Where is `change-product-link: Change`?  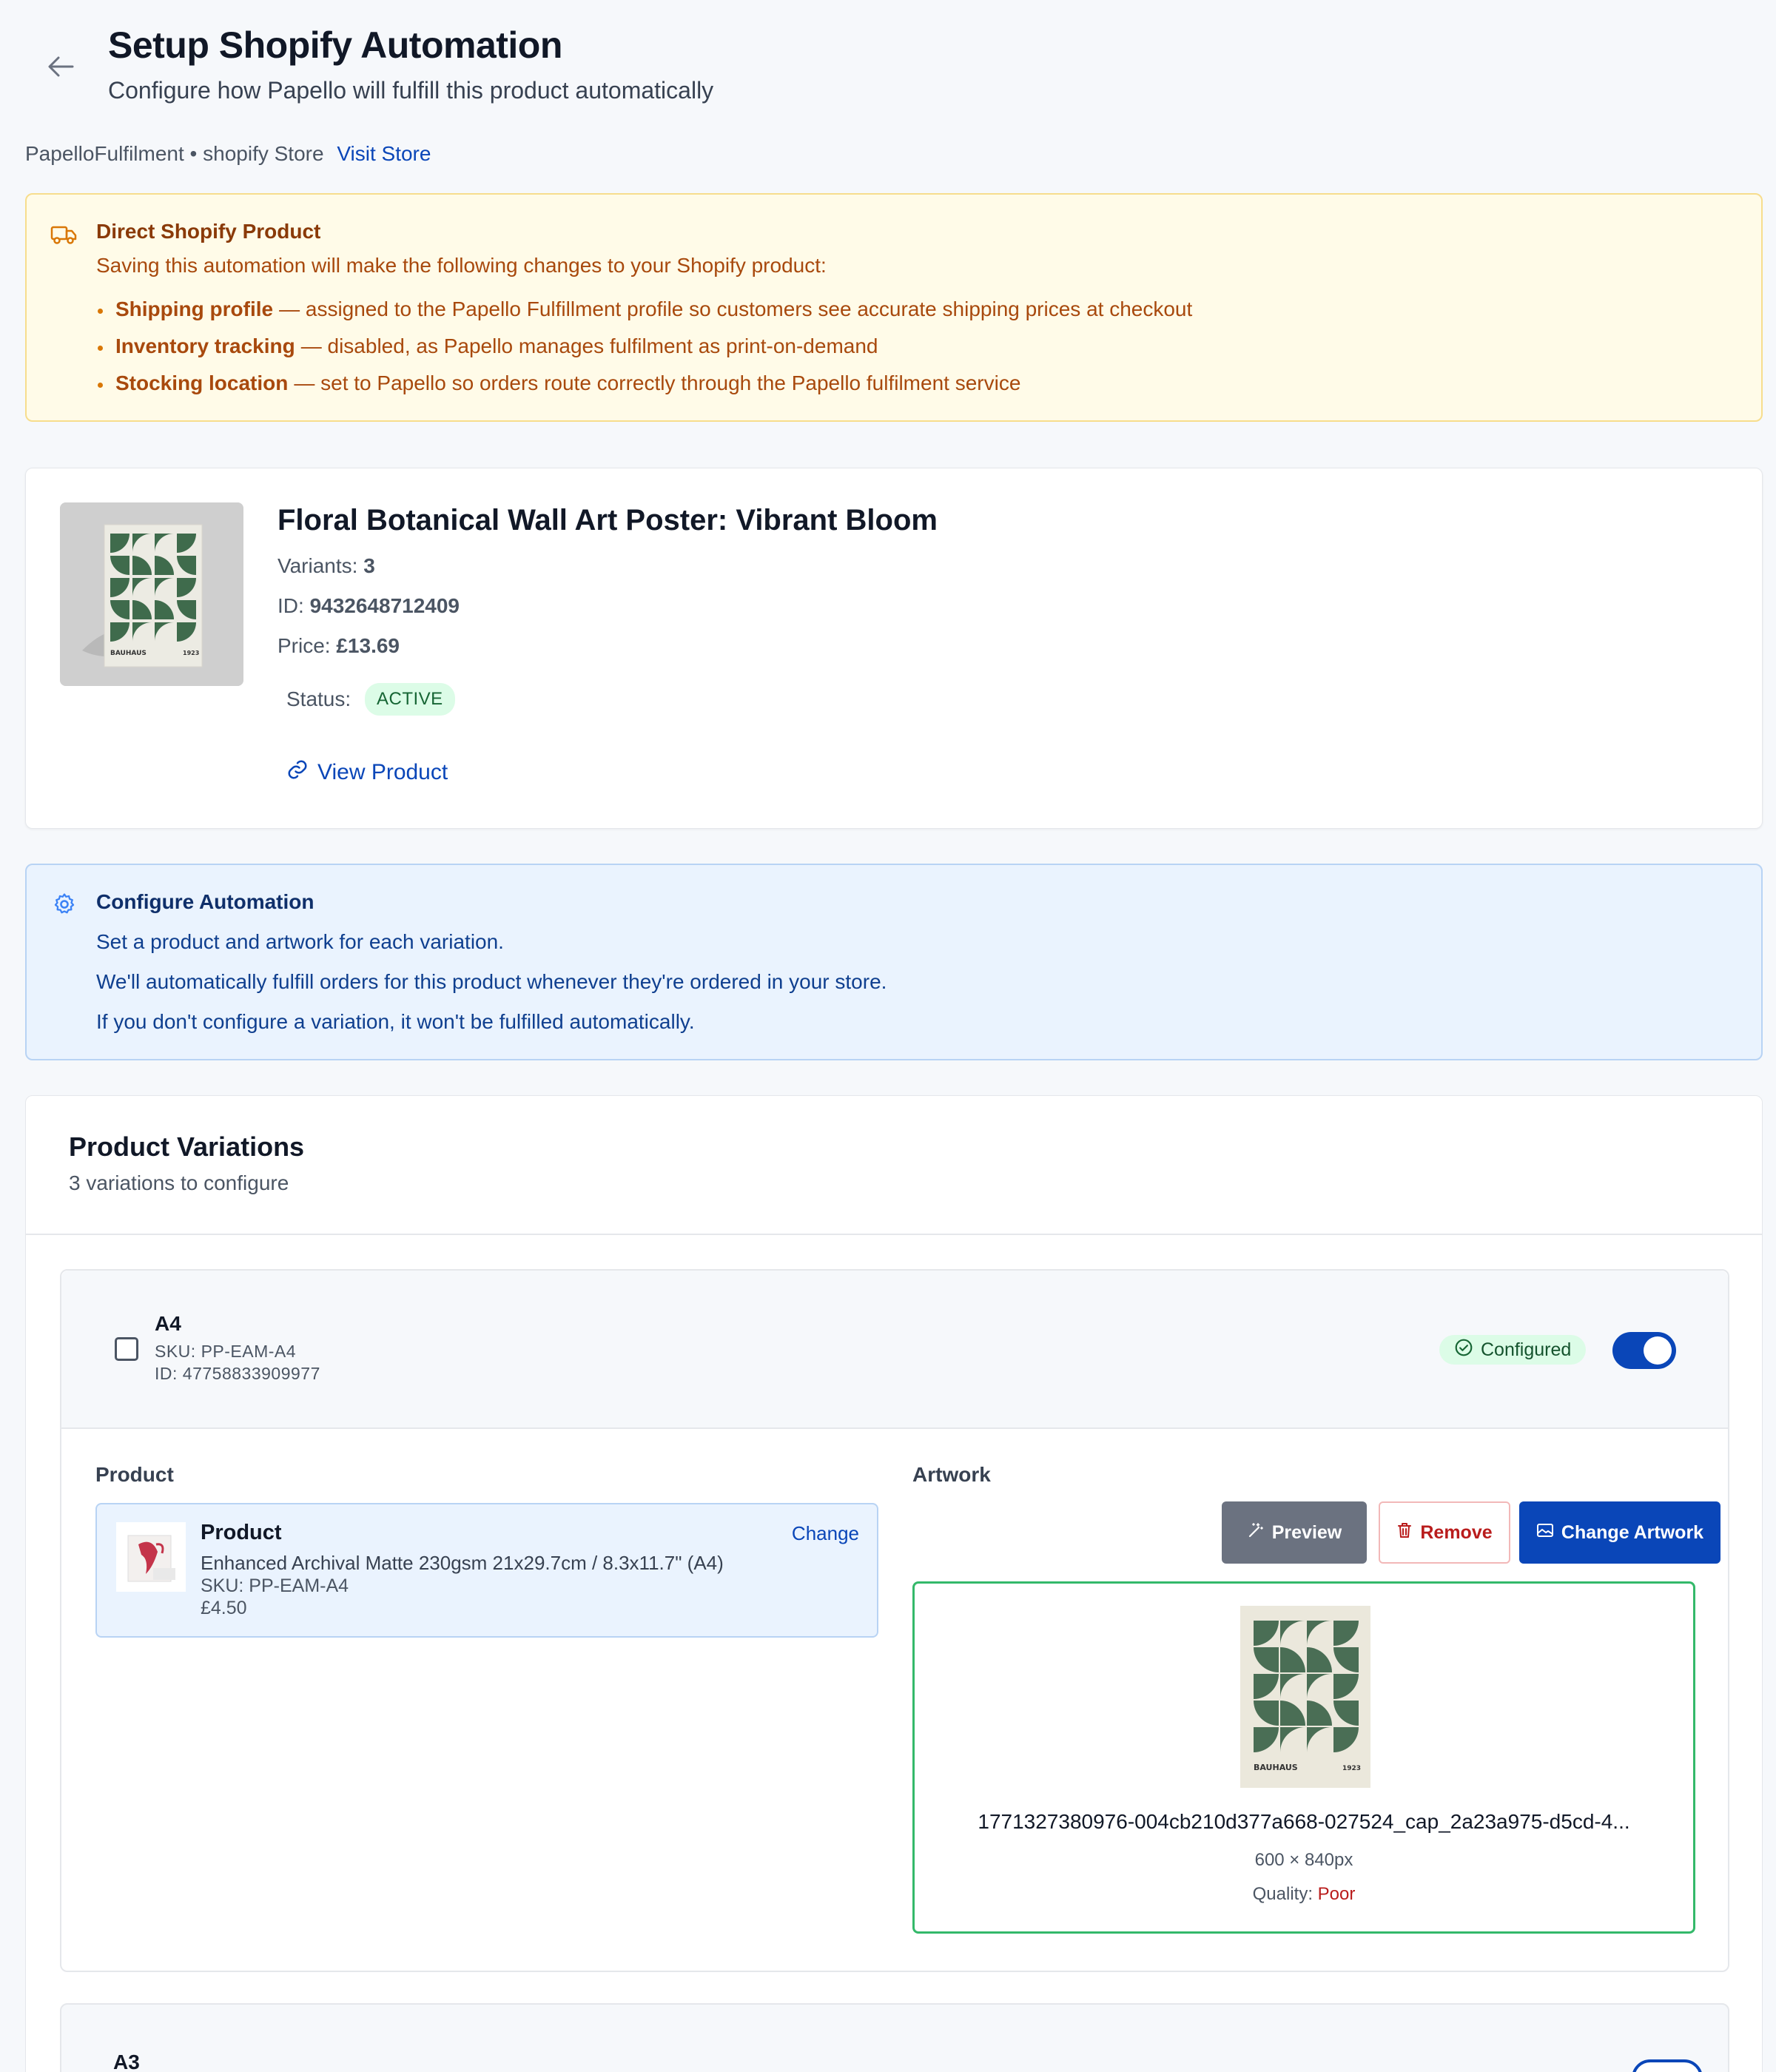 change-product-link: Change is located at coordinates (825, 1533).